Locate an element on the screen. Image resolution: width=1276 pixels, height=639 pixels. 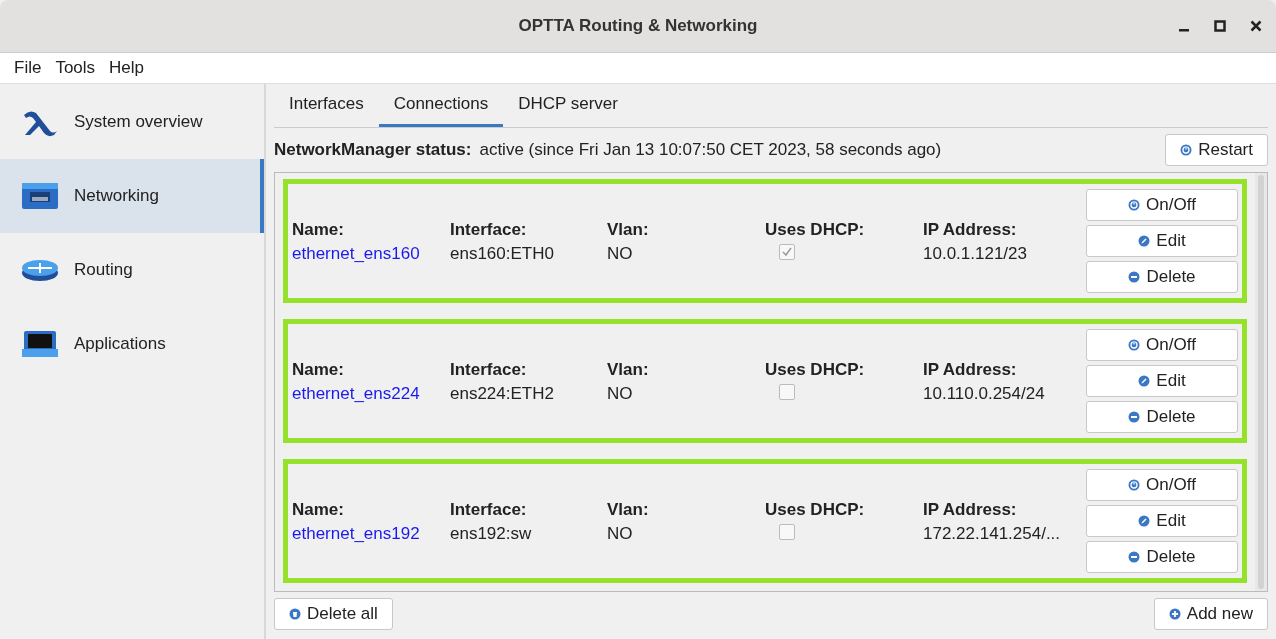
connection-name-link: ethernet_ens224 is located at coordinates (371, 394).